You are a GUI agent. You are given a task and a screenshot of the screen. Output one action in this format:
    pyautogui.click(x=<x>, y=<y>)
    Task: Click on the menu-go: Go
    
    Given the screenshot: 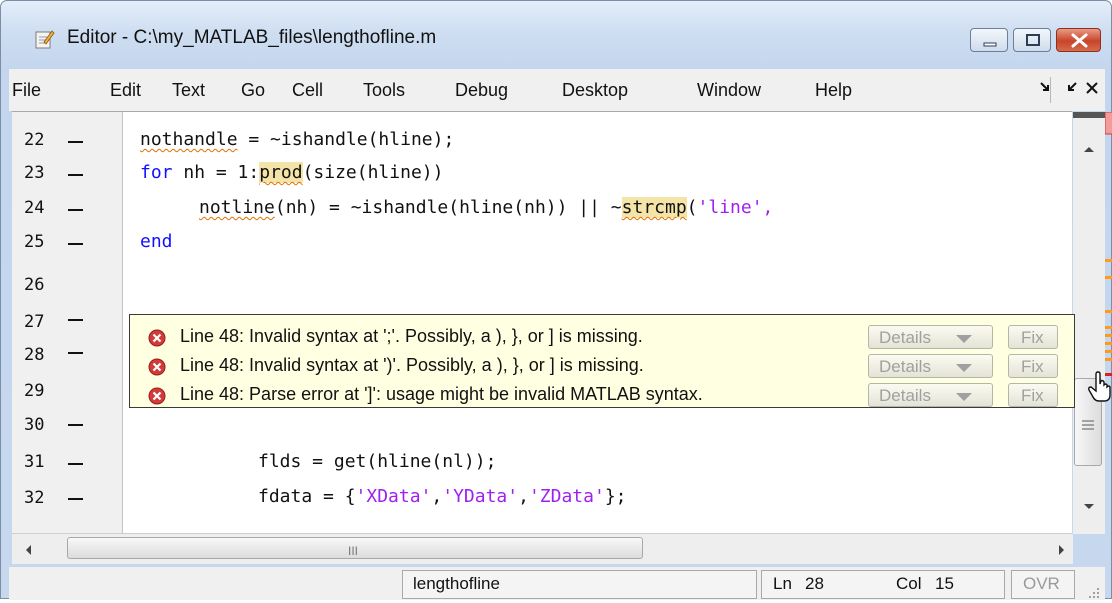 What is the action you would take?
    pyautogui.click(x=253, y=90)
    